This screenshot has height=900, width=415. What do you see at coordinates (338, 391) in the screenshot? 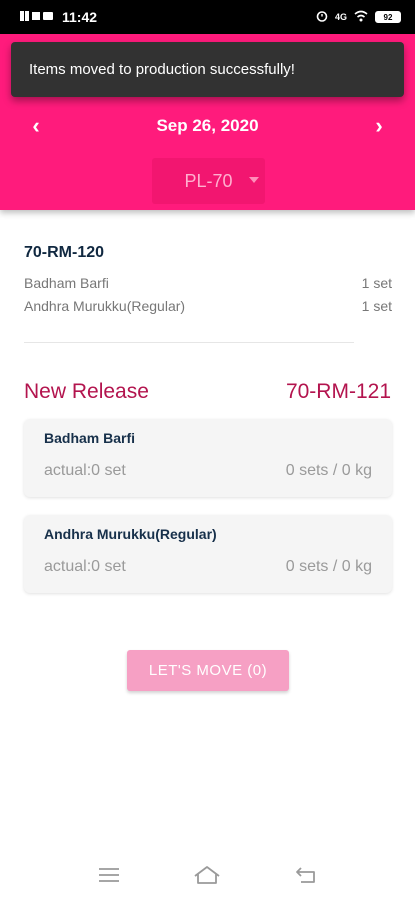
I see `release-code: 70-RM-121` at bounding box center [338, 391].